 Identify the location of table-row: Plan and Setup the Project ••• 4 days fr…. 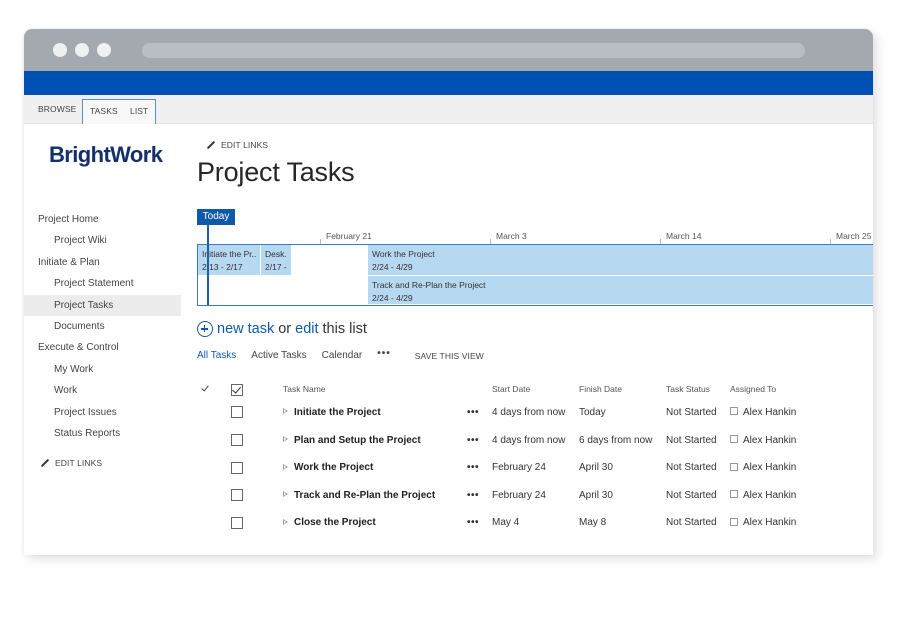
(517, 441).